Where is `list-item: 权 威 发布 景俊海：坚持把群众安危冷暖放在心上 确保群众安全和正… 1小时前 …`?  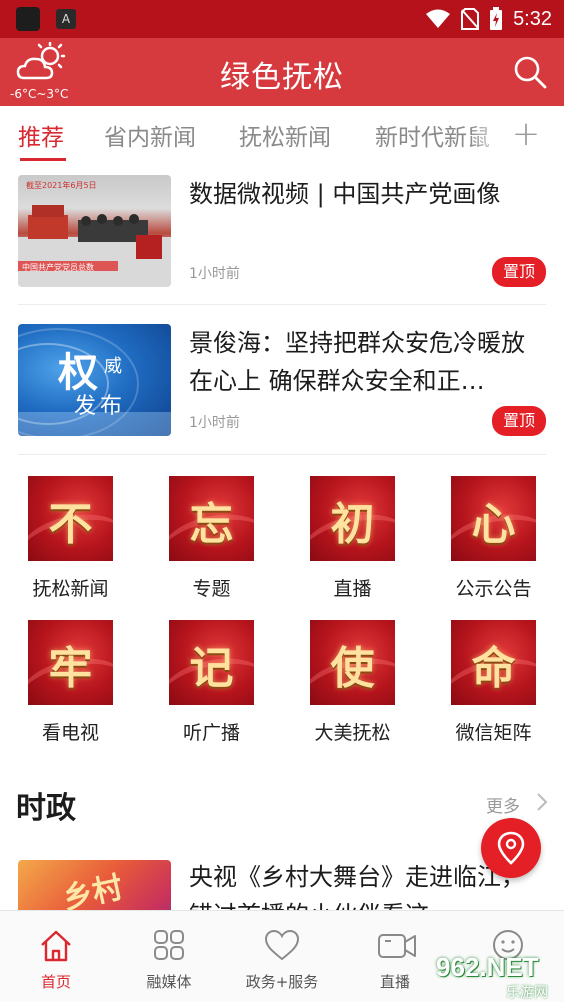 list-item: 权 威 发布 景俊海：坚持把群众安危冷暖放在心上 确保群众安全和正… 1小时前 … is located at coordinates (282, 383).